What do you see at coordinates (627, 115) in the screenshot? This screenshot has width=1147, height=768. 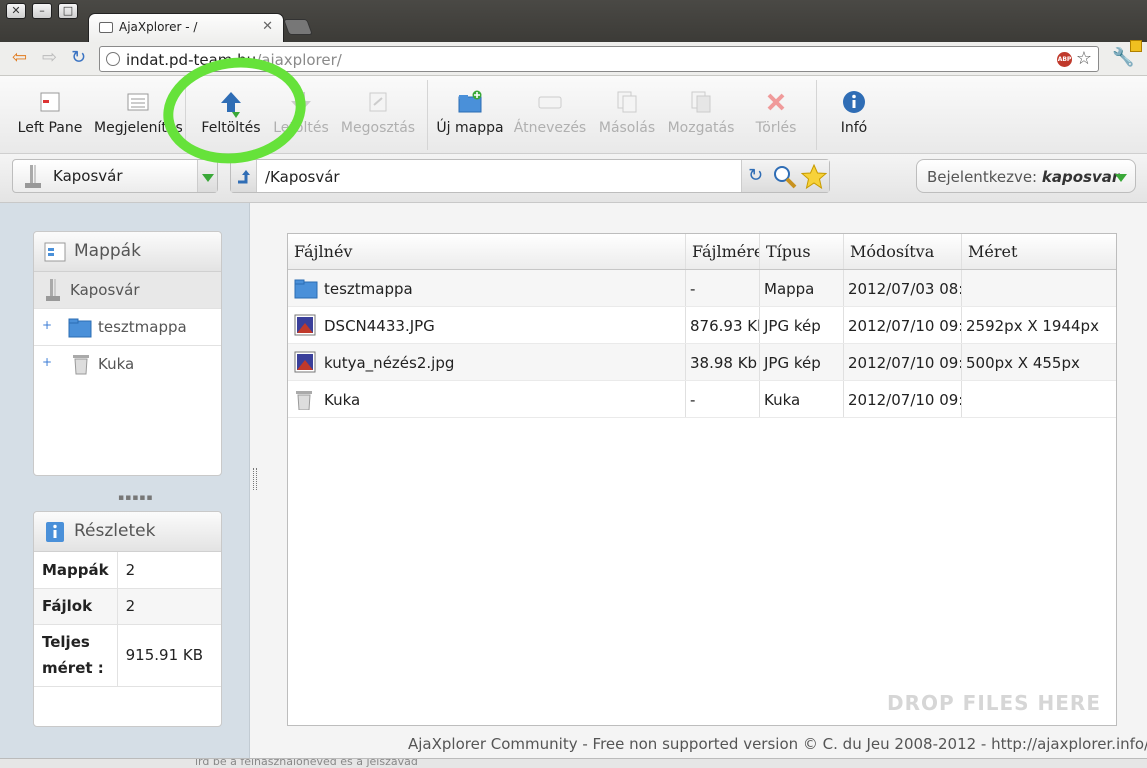 I see `copy-button: Másolás` at bounding box center [627, 115].